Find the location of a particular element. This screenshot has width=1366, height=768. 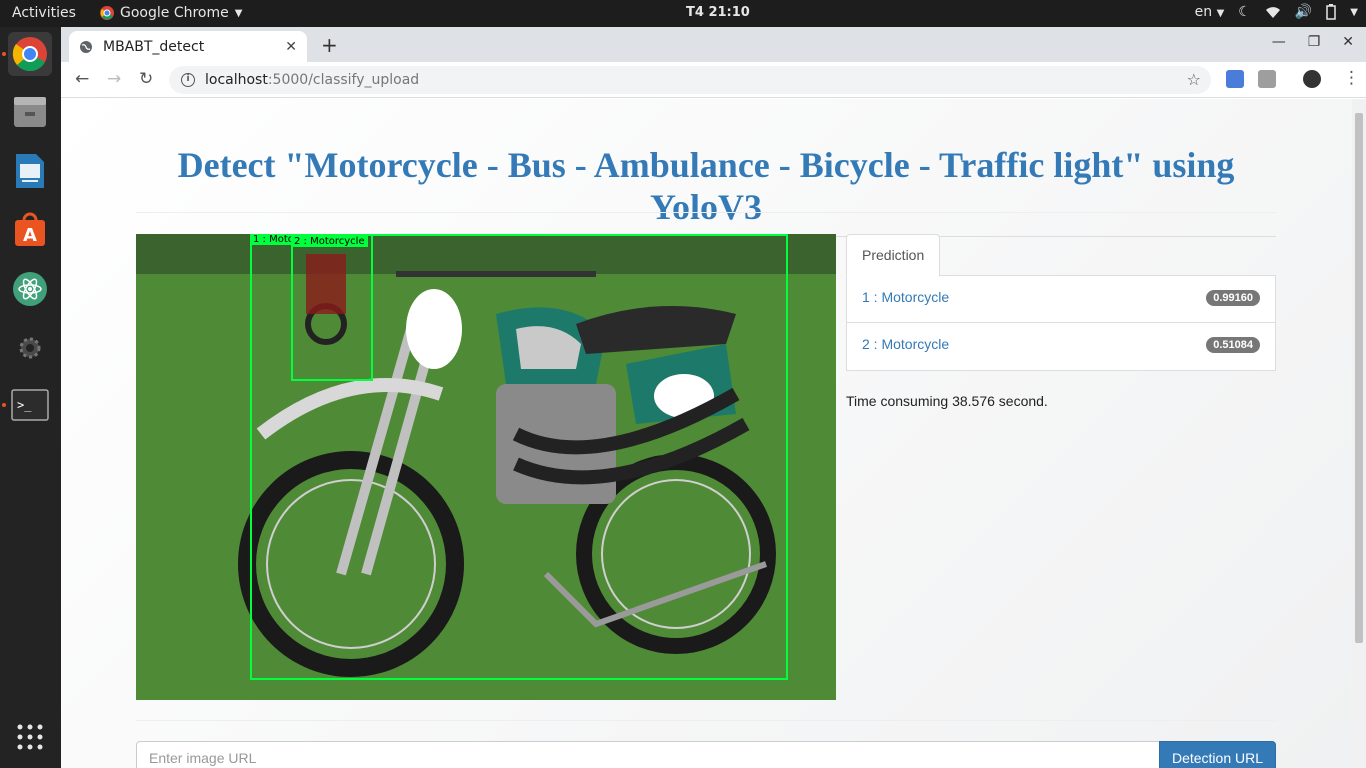

terminal-icon: >_ is located at coordinates (30, 405).